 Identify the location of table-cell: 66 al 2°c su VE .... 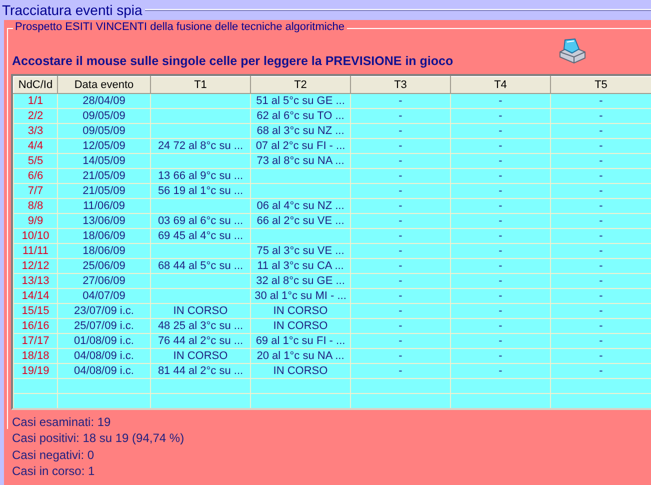
(300, 221).